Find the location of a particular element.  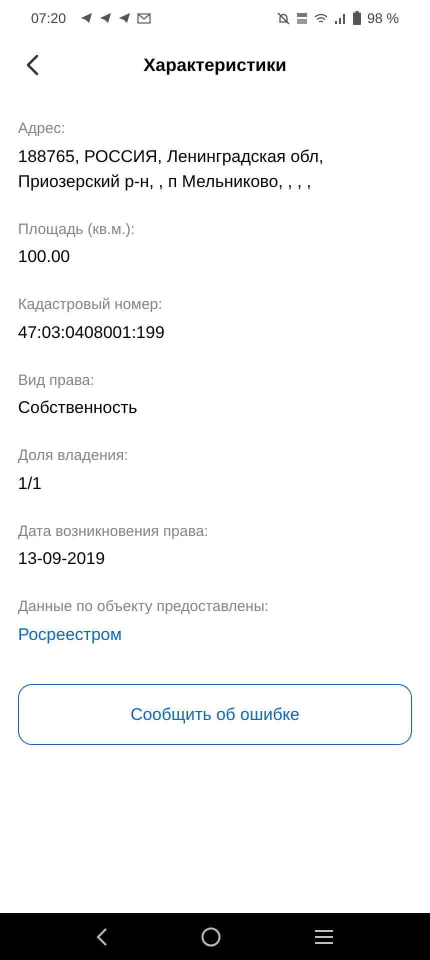

field-label: Площадь (кв.м.): is located at coordinates (77, 230).